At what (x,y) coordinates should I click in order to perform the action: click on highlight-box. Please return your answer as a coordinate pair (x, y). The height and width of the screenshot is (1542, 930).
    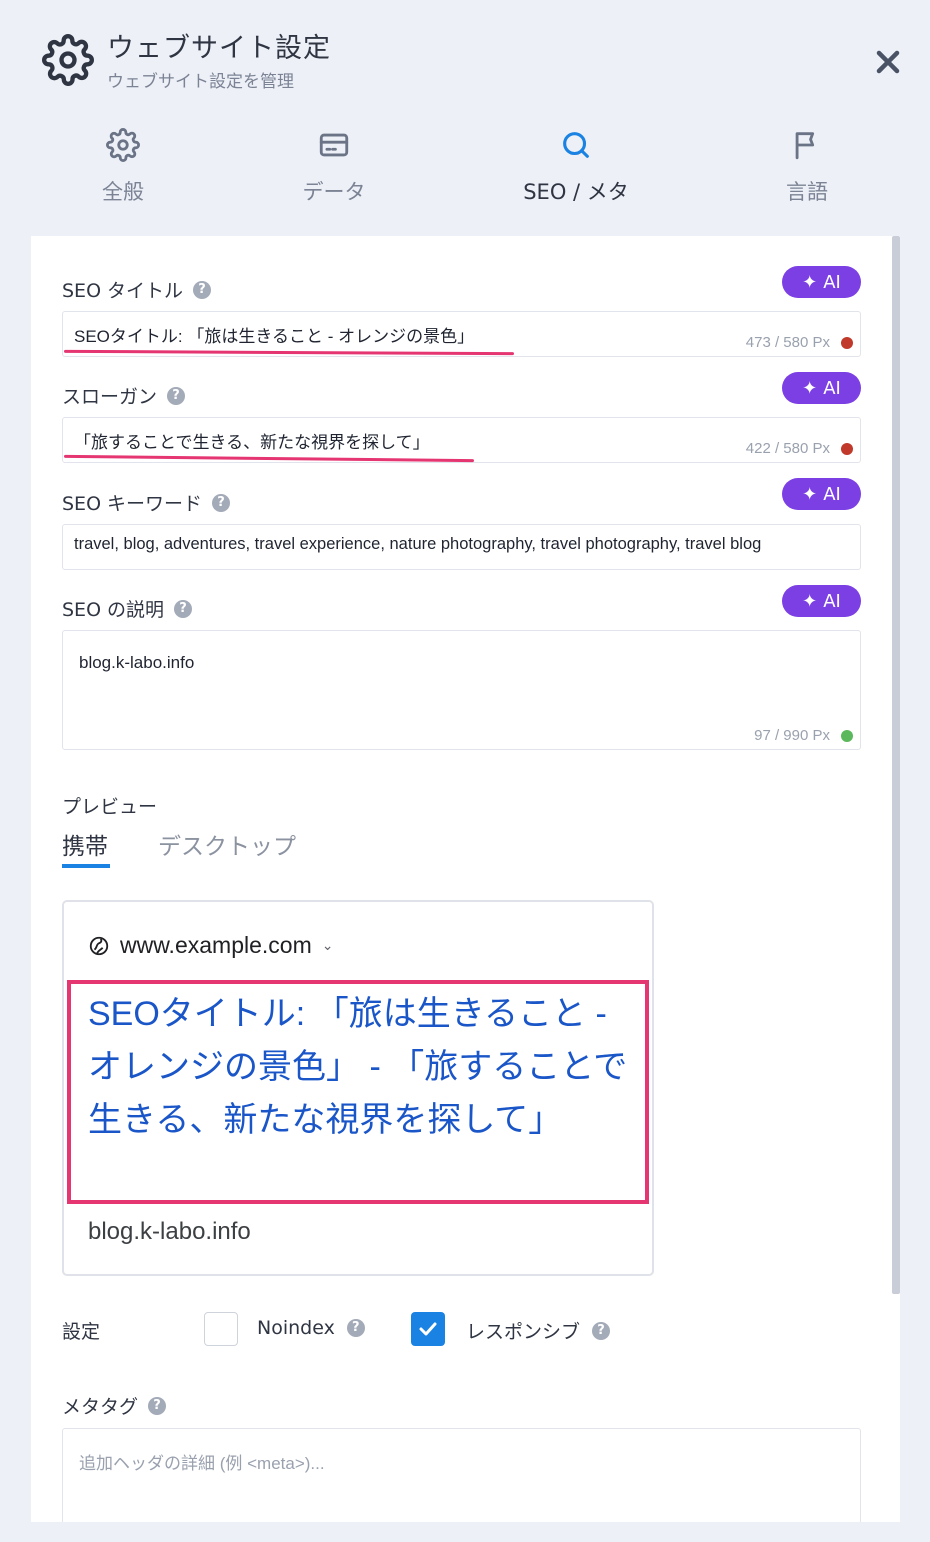
    Looking at the image, I should click on (358, 1092).